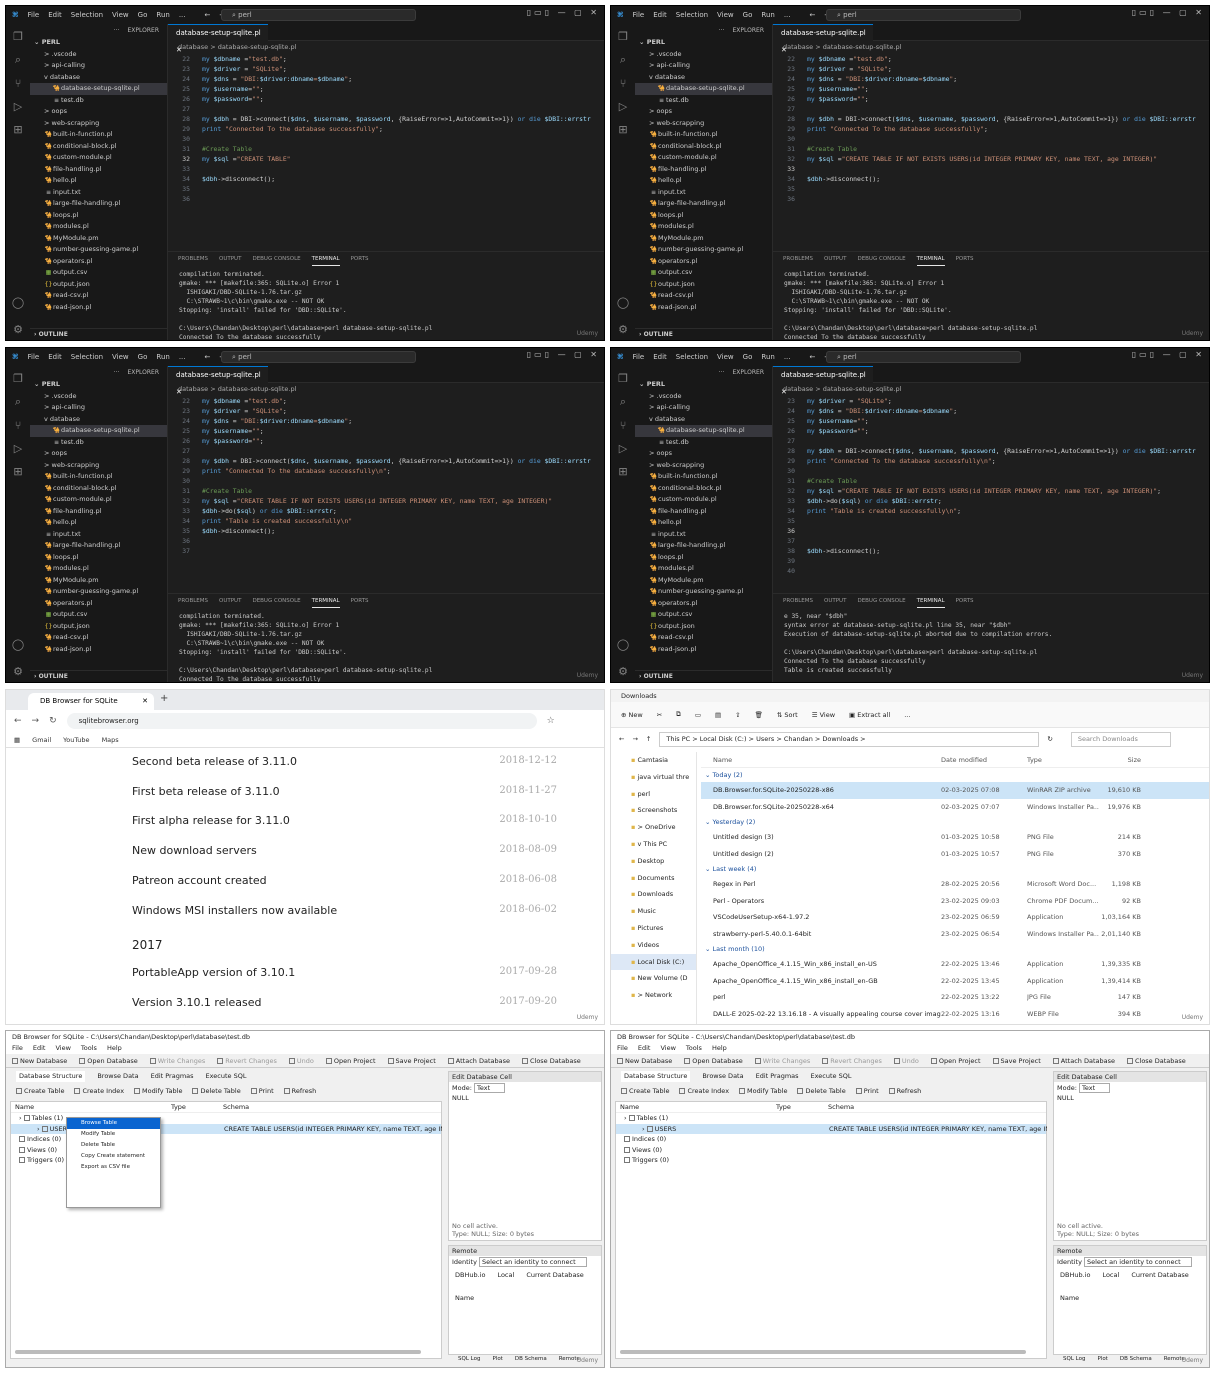 The width and height of the screenshot is (1215, 1373). Describe the element at coordinates (703, 431) in the screenshot. I see `file-tree-item: 🐪database-setup-sqlite.pl` at that location.